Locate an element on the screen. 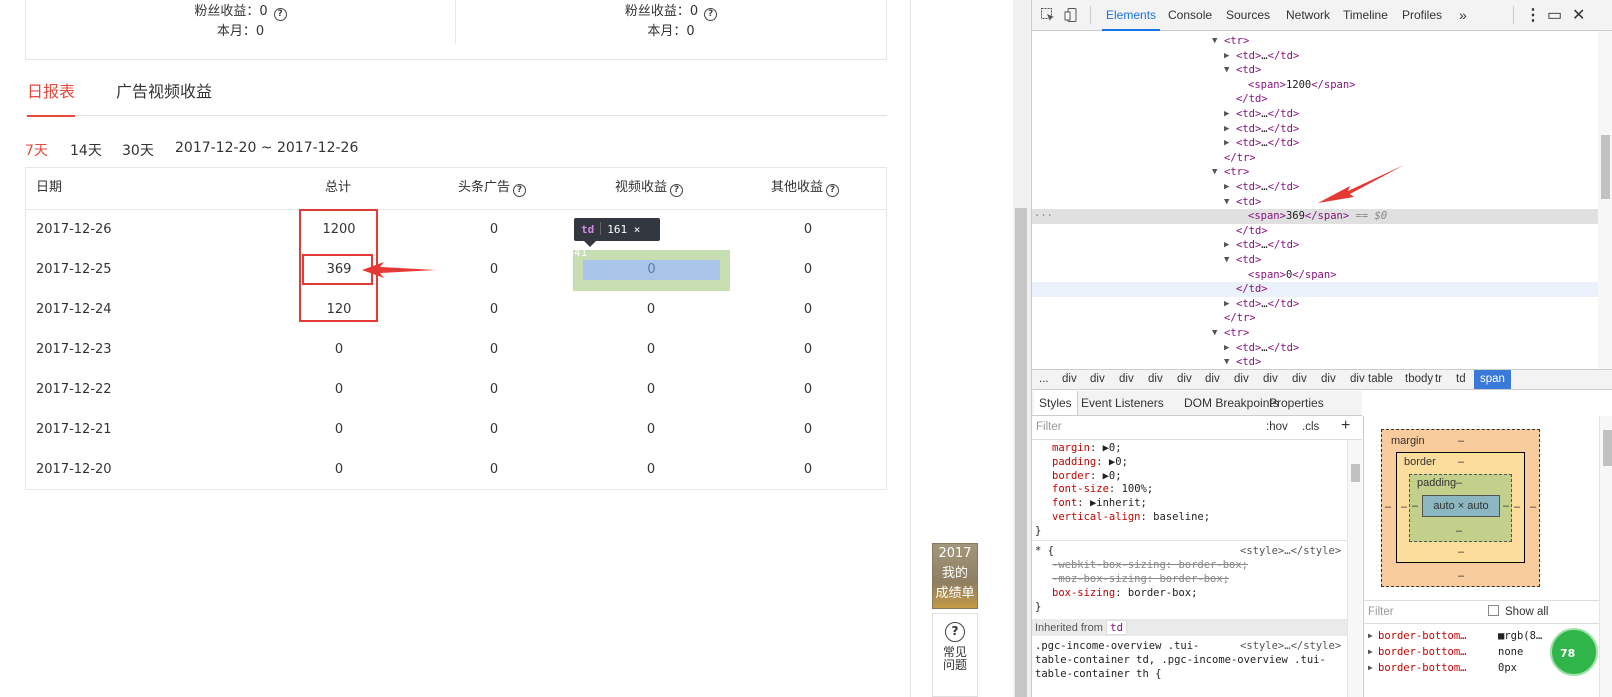  styles-scrollbar is located at coordinates (1354, 568).